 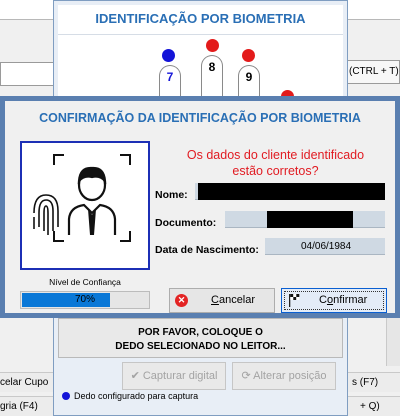 What do you see at coordinates (212, 67) in the screenshot?
I see `finger-number: 8` at bounding box center [212, 67].